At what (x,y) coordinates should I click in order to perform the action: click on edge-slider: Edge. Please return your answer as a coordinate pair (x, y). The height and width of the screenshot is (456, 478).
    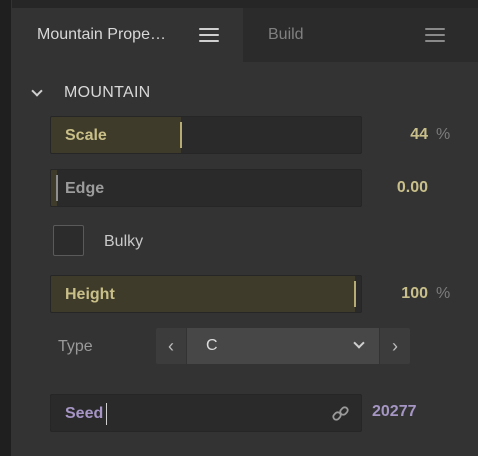
    Looking at the image, I should click on (206, 188).